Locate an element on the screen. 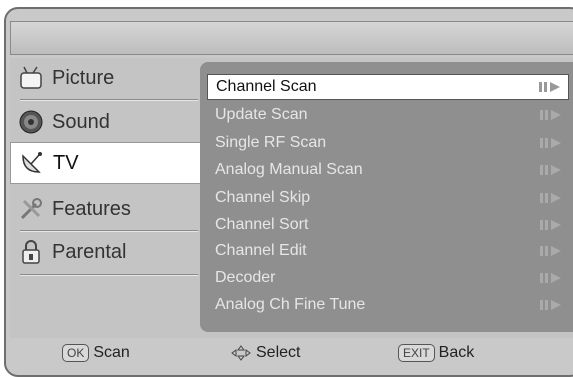  menu-item-analog-ch-fine-tune: Analog Ch Fine Tune is located at coordinates (388, 305).